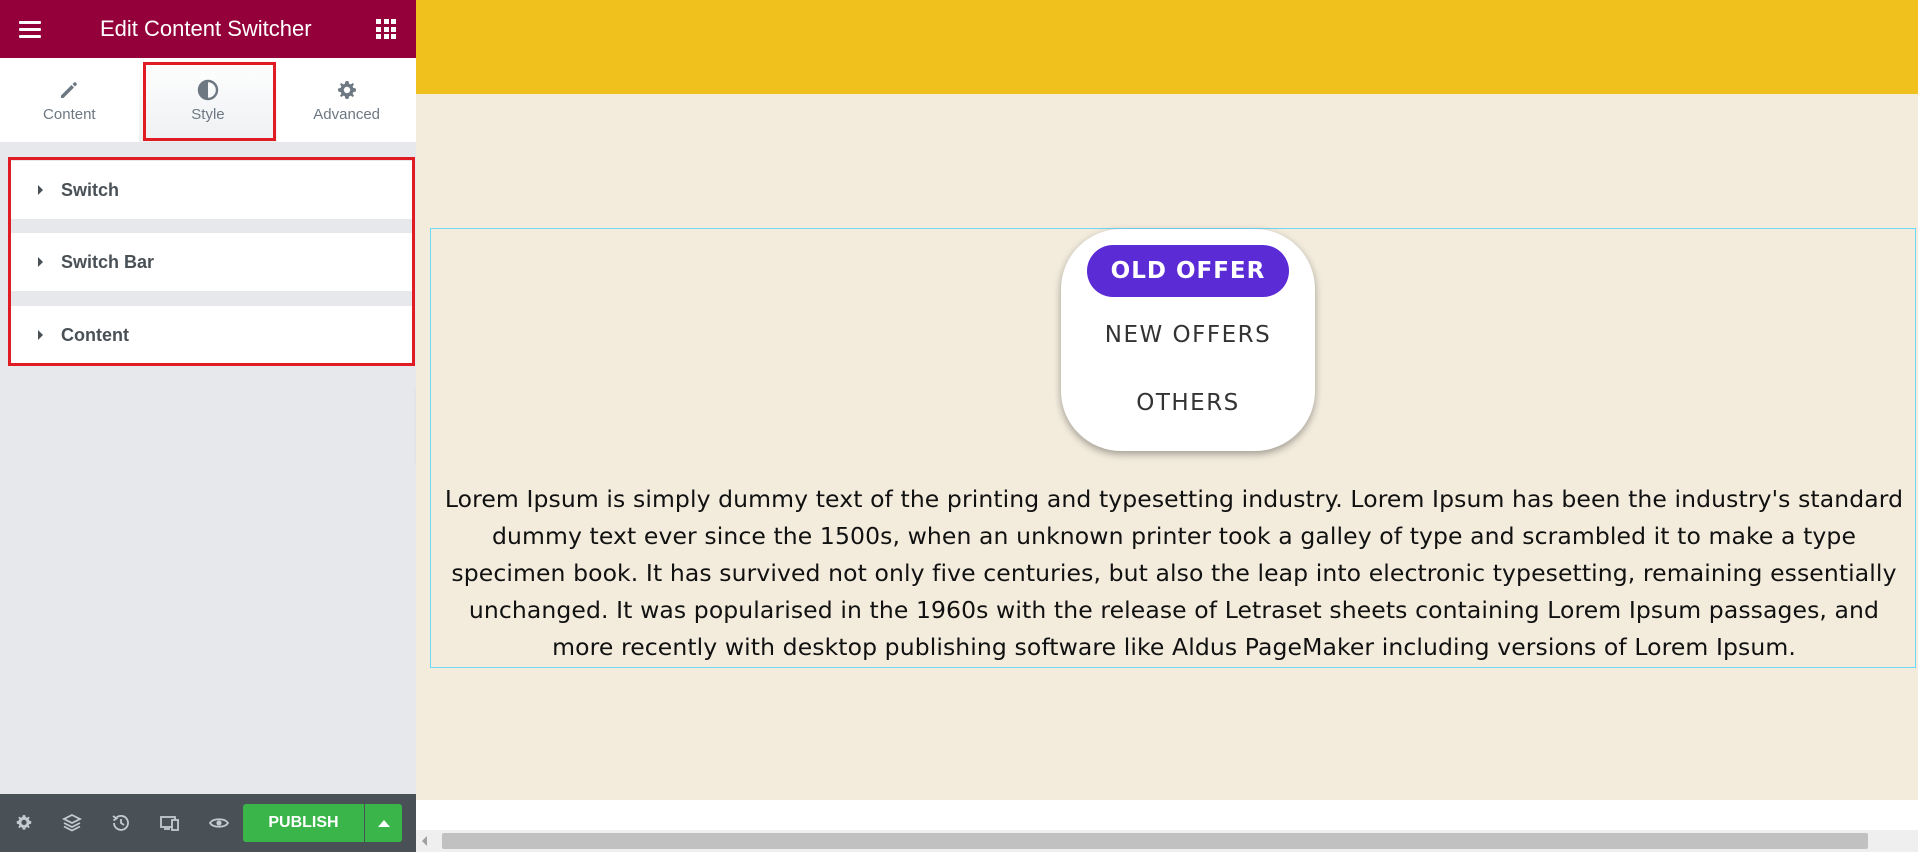 This screenshot has height=852, width=1918. What do you see at coordinates (90, 189) in the screenshot?
I see `section-label: Switch` at bounding box center [90, 189].